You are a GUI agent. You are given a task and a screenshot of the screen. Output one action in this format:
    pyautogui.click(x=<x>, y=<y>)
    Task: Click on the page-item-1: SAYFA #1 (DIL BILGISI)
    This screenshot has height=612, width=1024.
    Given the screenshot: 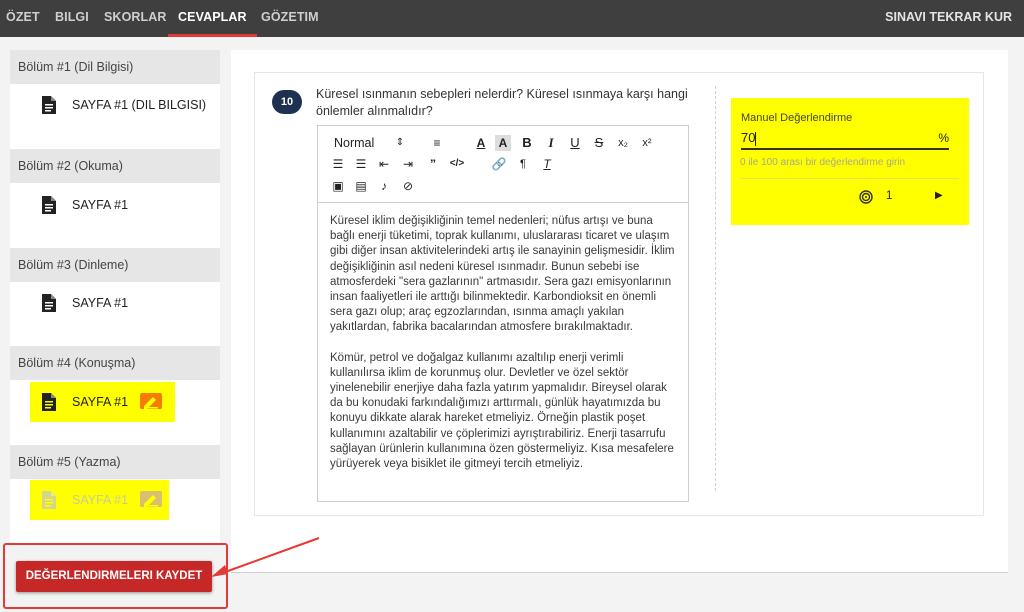 What is the action you would take?
    pyautogui.click(x=125, y=105)
    